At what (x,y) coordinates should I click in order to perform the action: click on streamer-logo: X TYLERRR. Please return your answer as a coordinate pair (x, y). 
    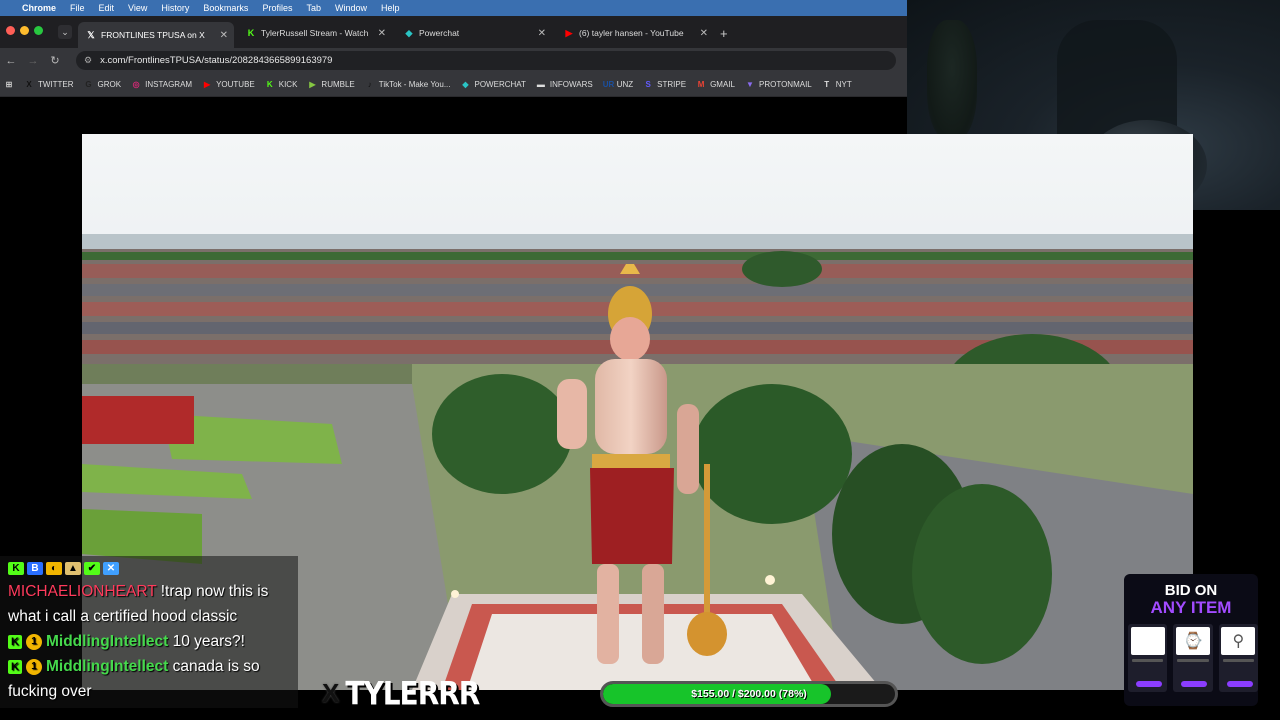
    Looking at the image, I should click on (401, 693).